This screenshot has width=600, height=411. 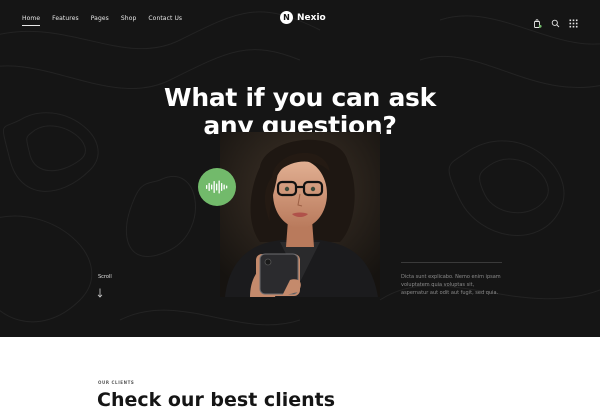 What do you see at coordinates (65, 20) in the screenshot?
I see `nav-features: Features` at bounding box center [65, 20].